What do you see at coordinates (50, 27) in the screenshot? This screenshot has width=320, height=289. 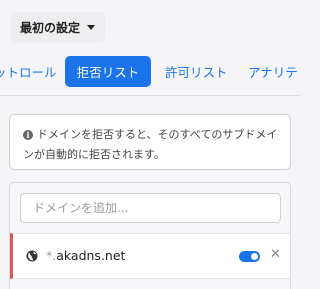 I see `preset-label: 最初の設定` at bounding box center [50, 27].